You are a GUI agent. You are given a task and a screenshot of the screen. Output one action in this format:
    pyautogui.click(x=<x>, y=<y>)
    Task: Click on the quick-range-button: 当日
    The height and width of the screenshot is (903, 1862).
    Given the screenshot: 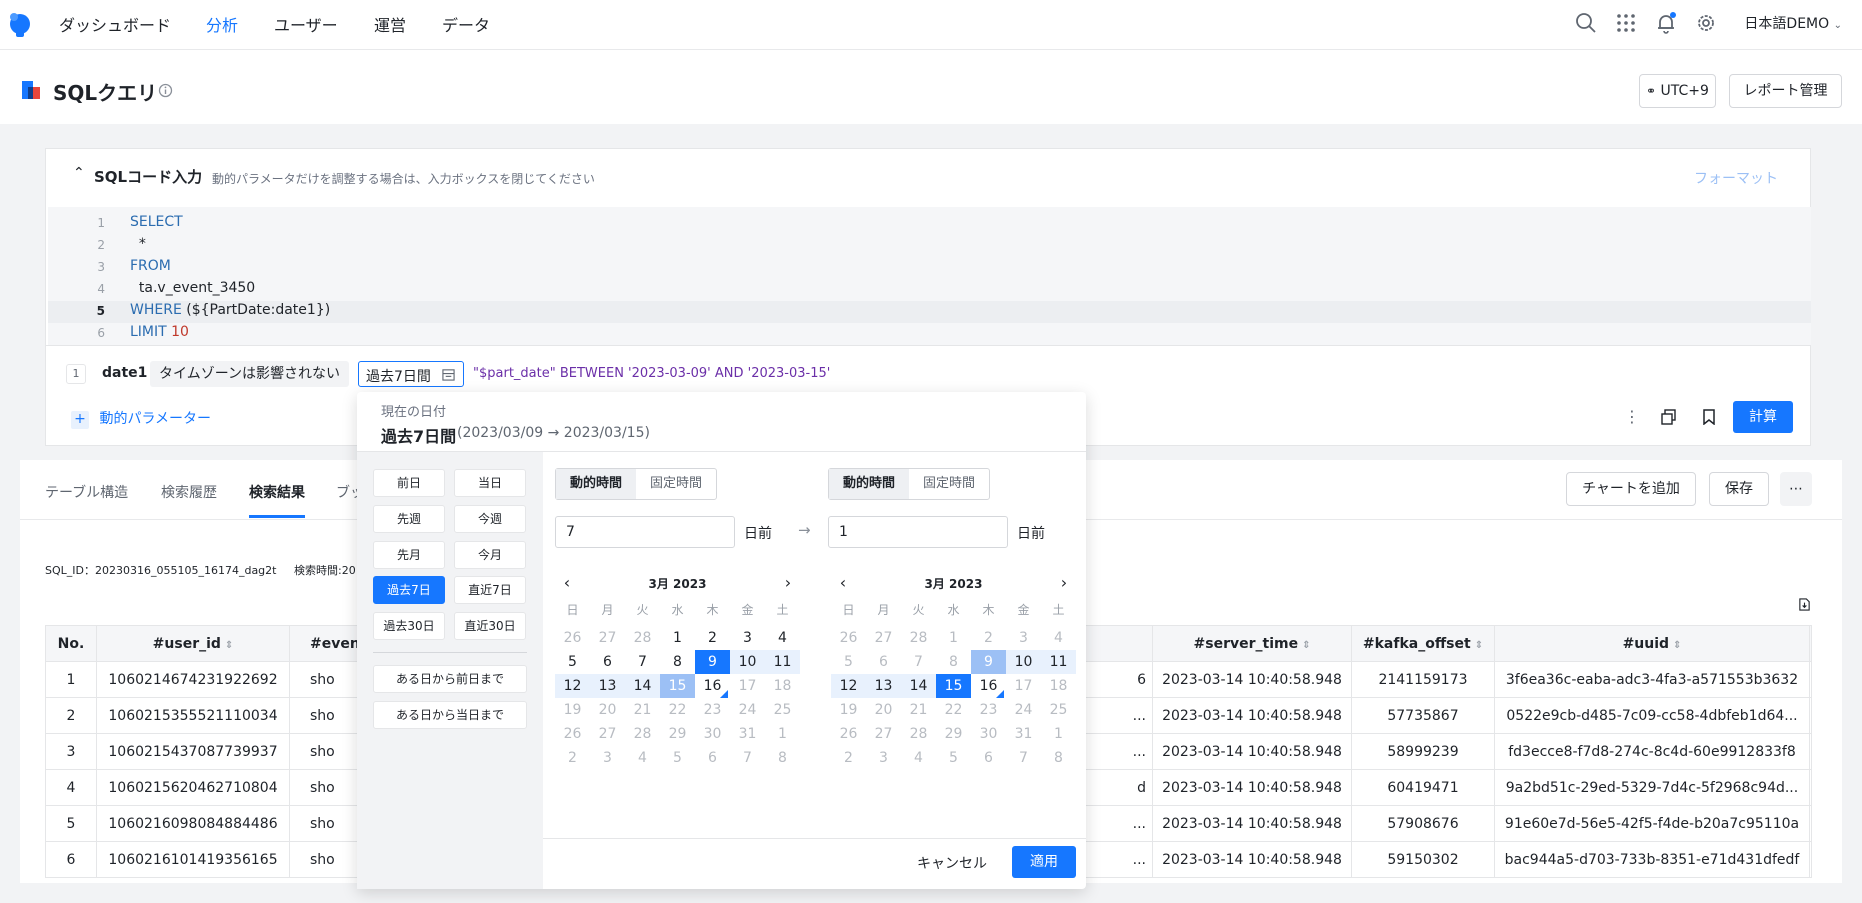 What is the action you would take?
    pyautogui.click(x=490, y=483)
    